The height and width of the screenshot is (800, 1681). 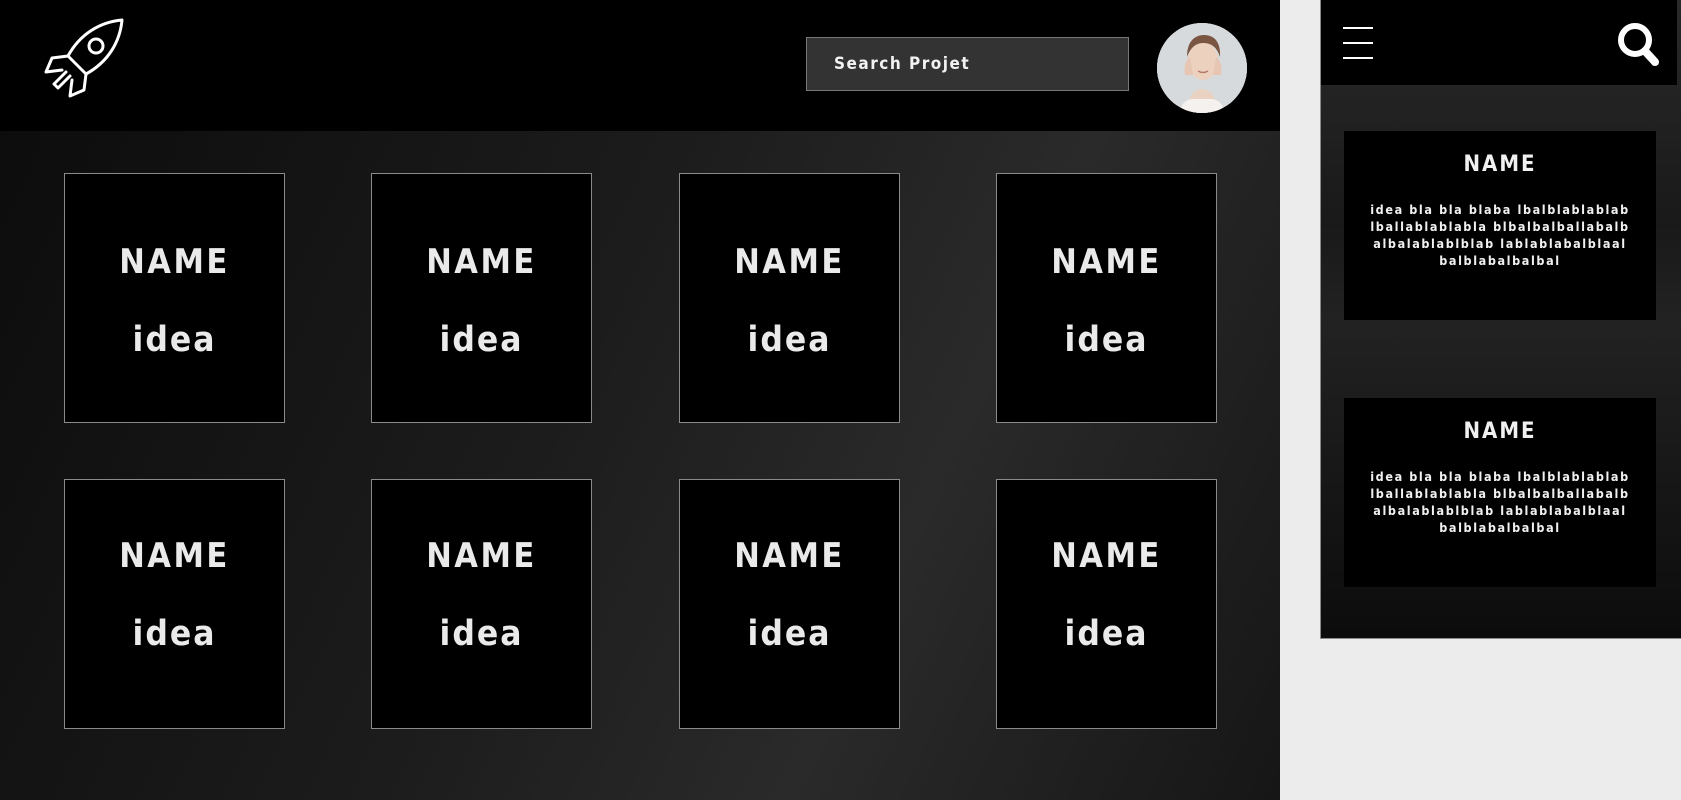 I want to click on search-box, so click(x=967, y=64).